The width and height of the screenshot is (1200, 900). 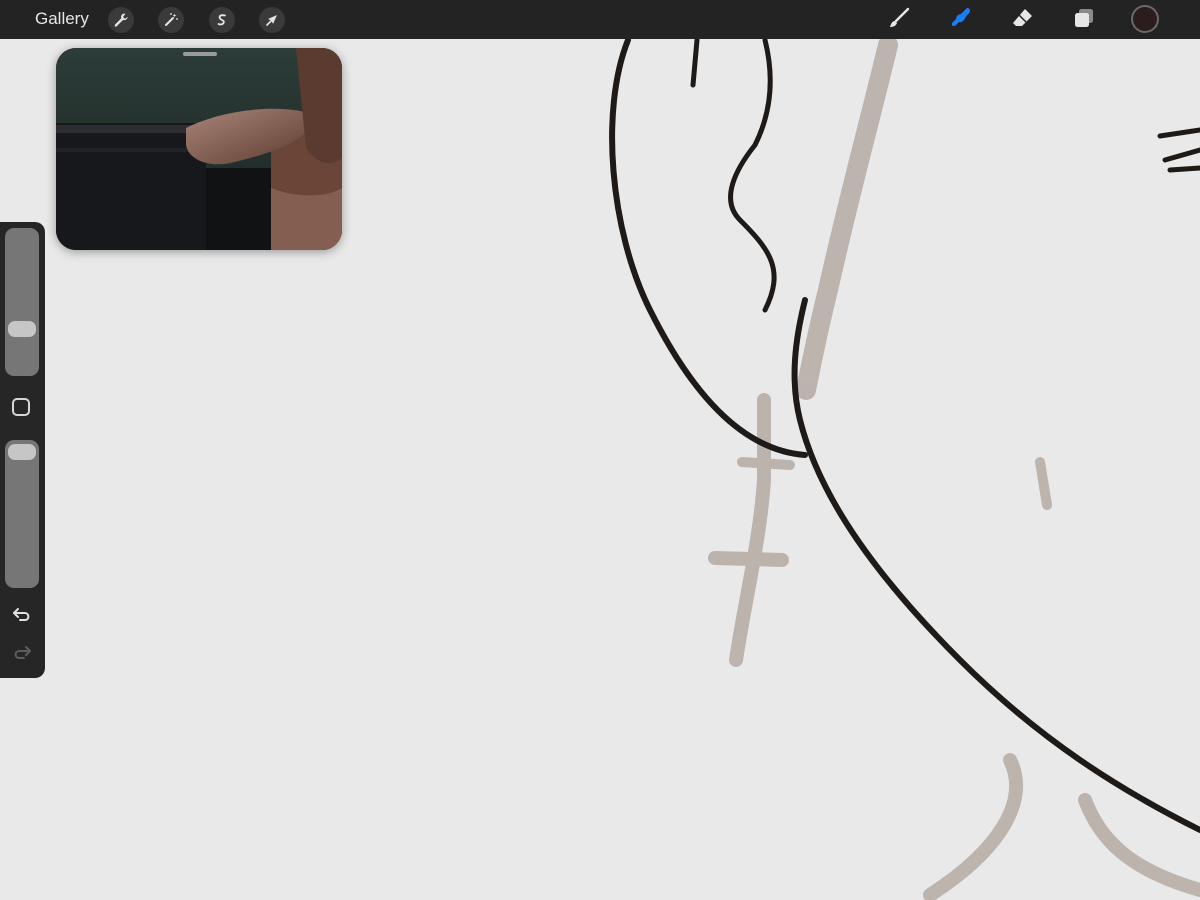 What do you see at coordinates (62, 19) in the screenshot?
I see `gallery-button: Gallery` at bounding box center [62, 19].